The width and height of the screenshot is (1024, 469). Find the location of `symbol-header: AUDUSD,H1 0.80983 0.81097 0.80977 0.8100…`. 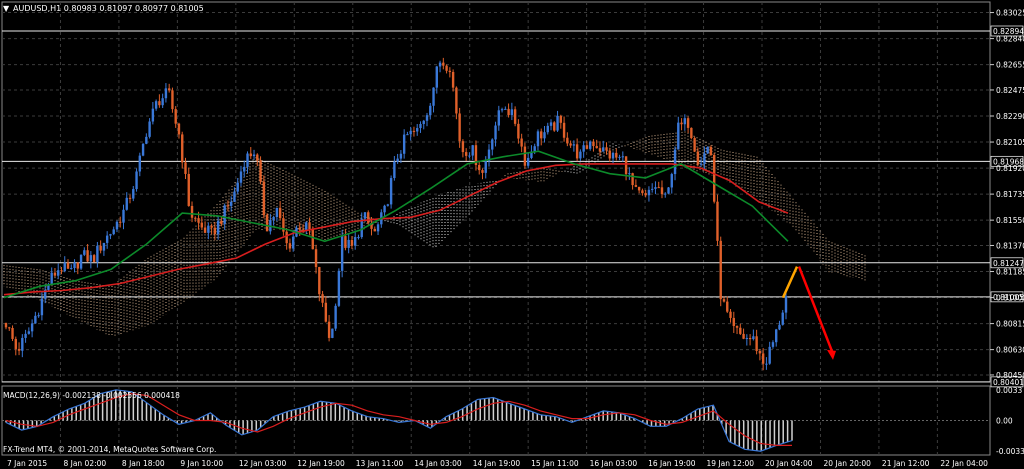

symbol-header: AUDUSD,H1 0.80983 0.81097 0.80977 0.8100… is located at coordinates (108, 8).